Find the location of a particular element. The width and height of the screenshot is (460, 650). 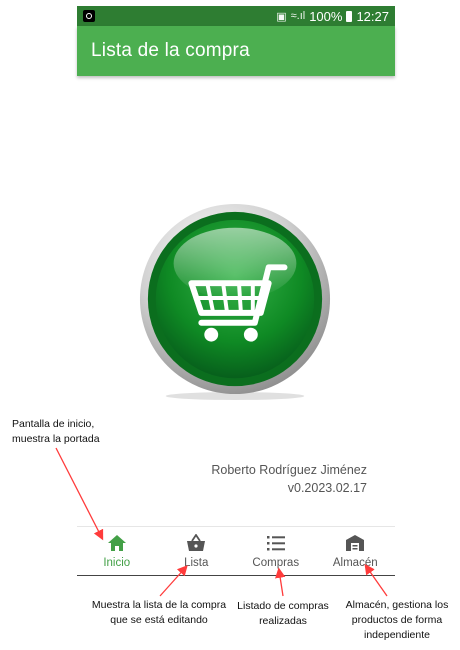

home-icon is located at coordinates (116, 543).